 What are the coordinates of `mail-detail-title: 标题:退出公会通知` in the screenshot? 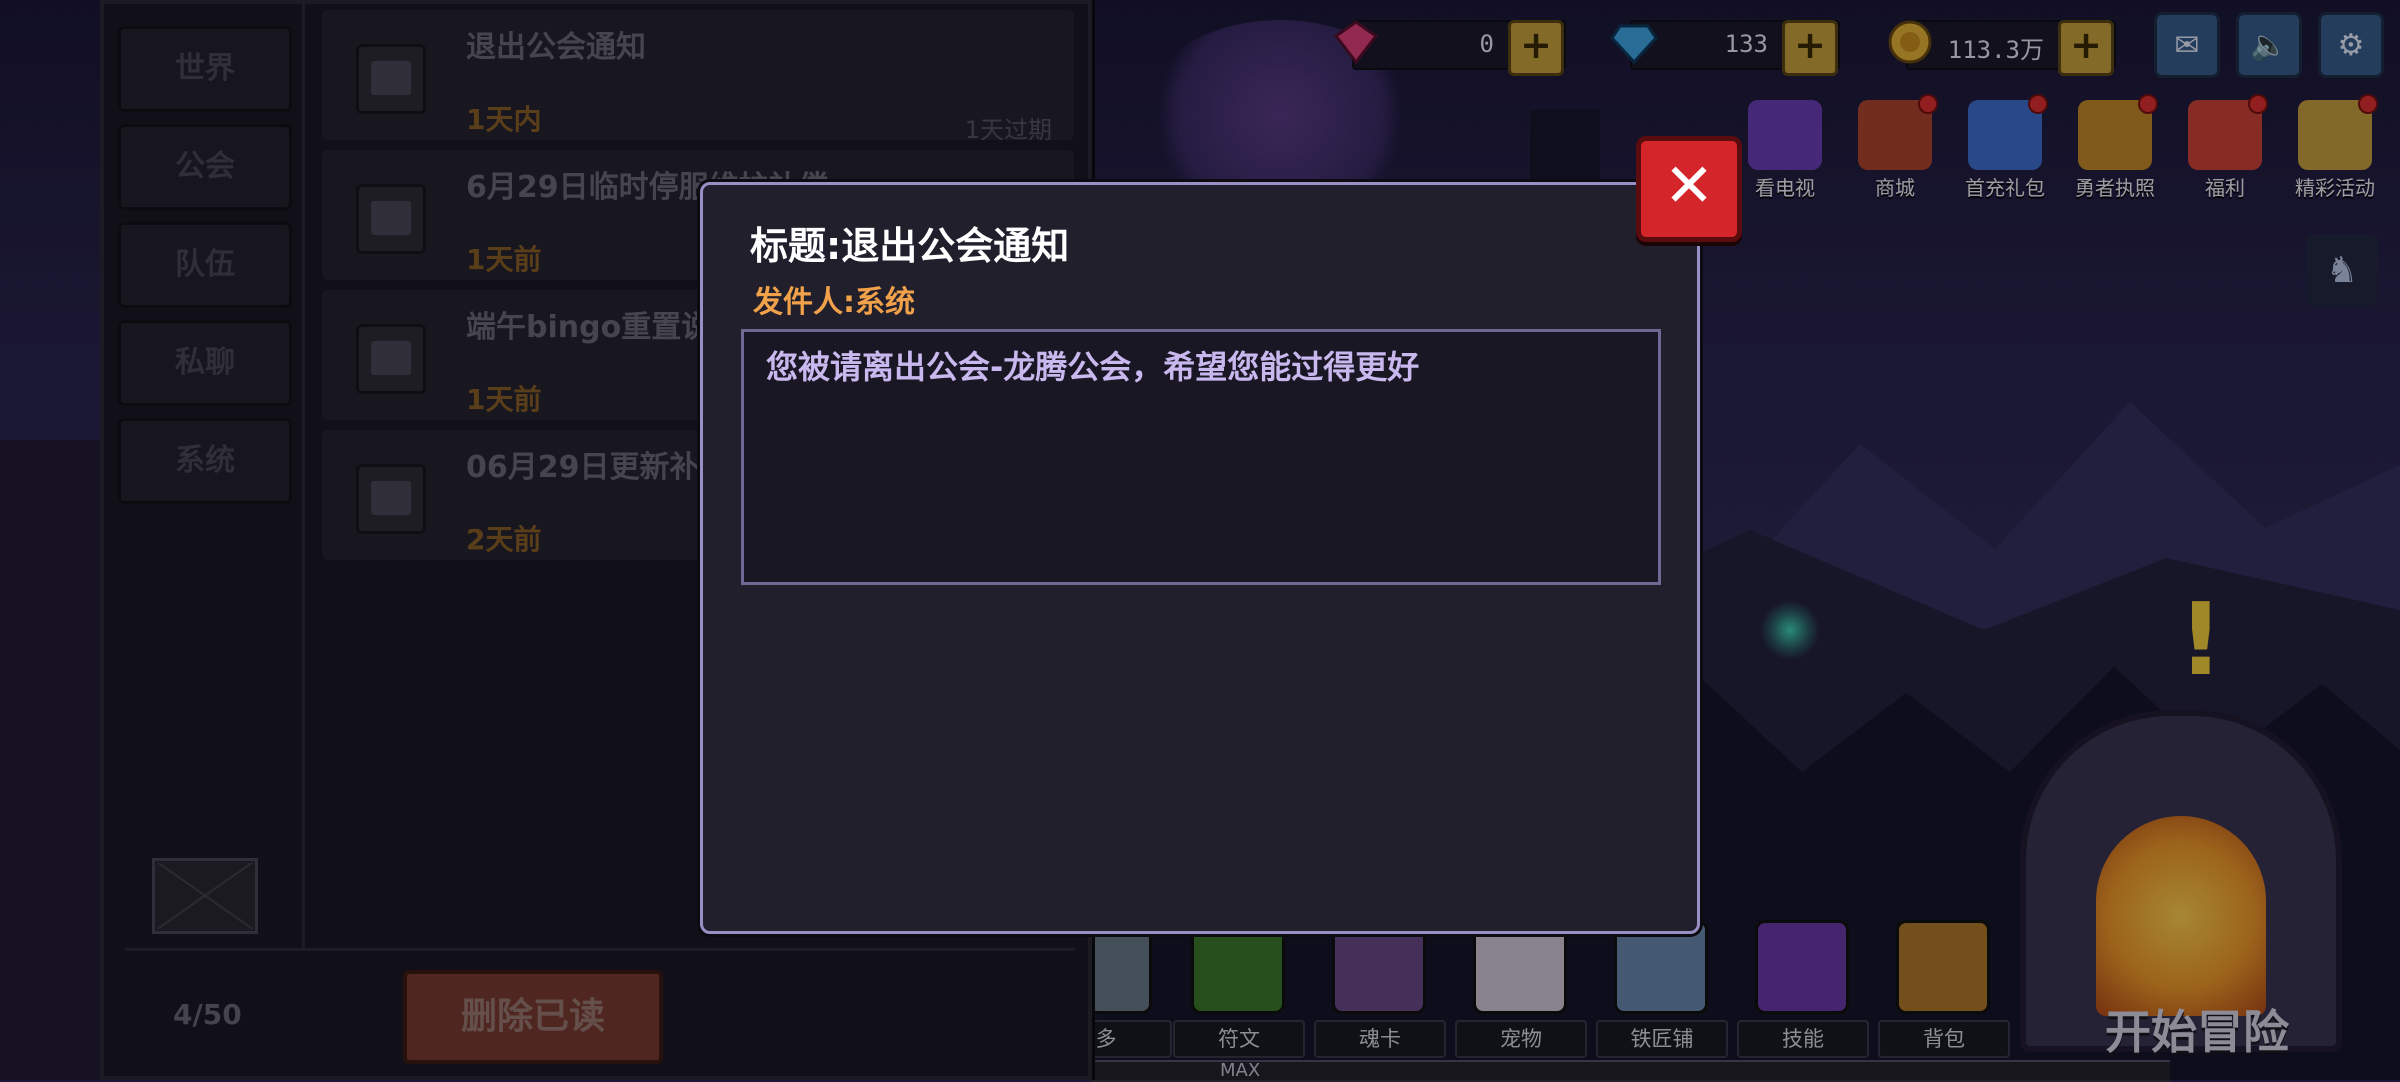 It's located at (910, 246).